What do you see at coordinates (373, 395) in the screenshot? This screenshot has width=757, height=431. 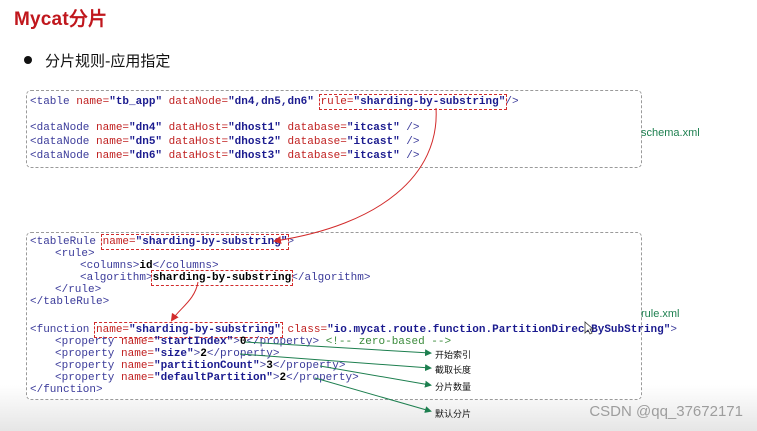 I see `defaultpartition-annotation-arrow` at bounding box center [373, 395].